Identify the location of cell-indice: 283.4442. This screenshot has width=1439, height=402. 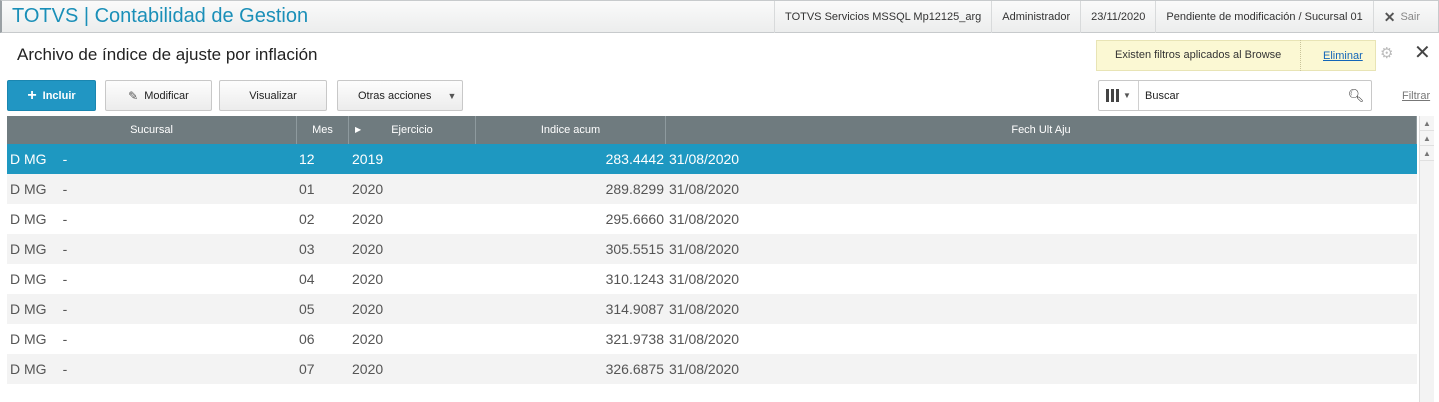
(634, 159).